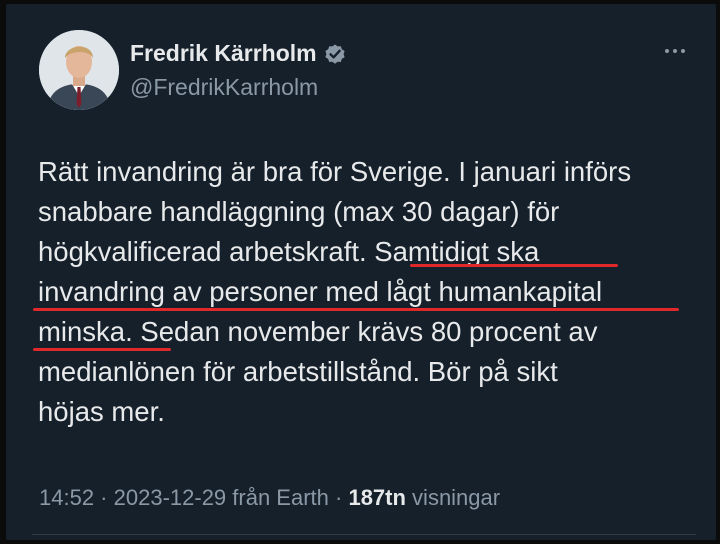  I want to click on author-name-text: Fredrik Kärrholm, so click(223, 53).